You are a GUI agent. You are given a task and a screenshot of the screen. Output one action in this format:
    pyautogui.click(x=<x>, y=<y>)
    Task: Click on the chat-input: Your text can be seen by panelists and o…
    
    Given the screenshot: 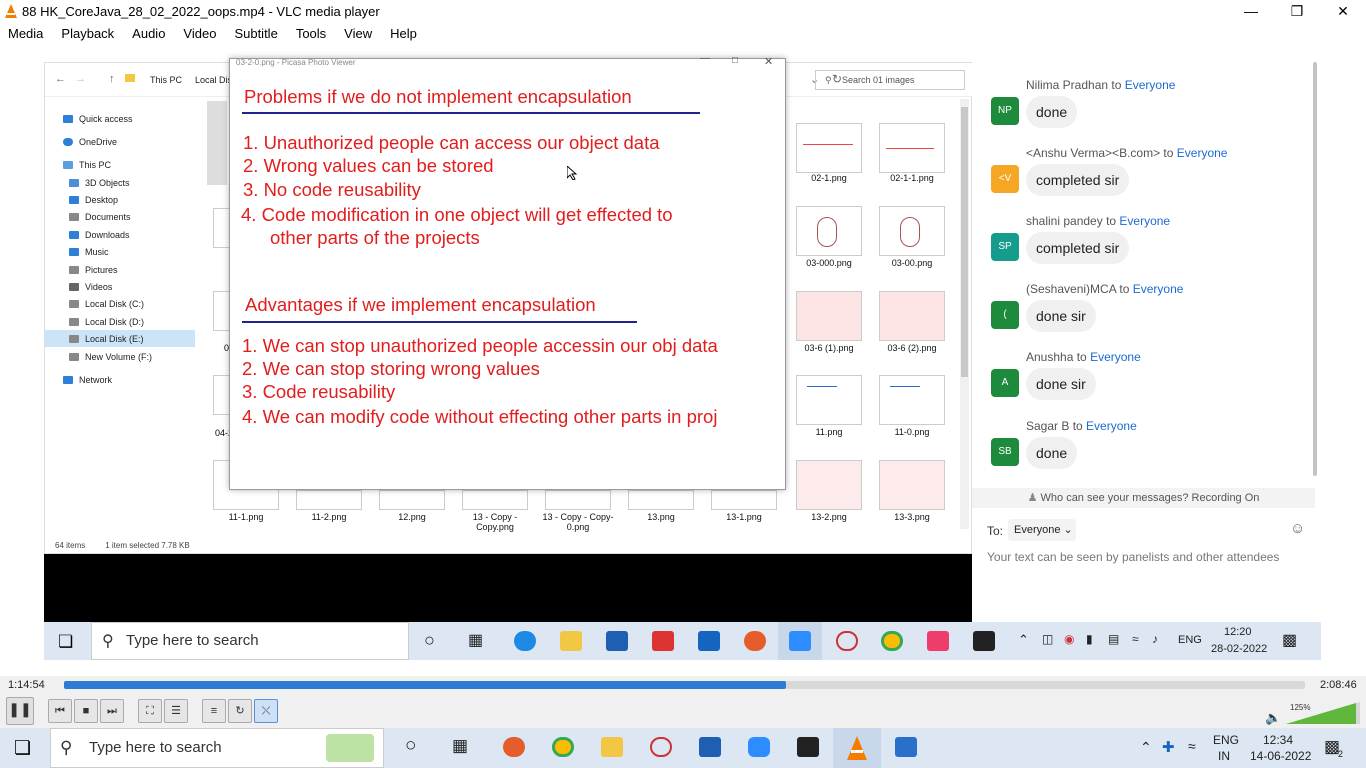 What is the action you would take?
    pyautogui.click(x=1133, y=557)
    